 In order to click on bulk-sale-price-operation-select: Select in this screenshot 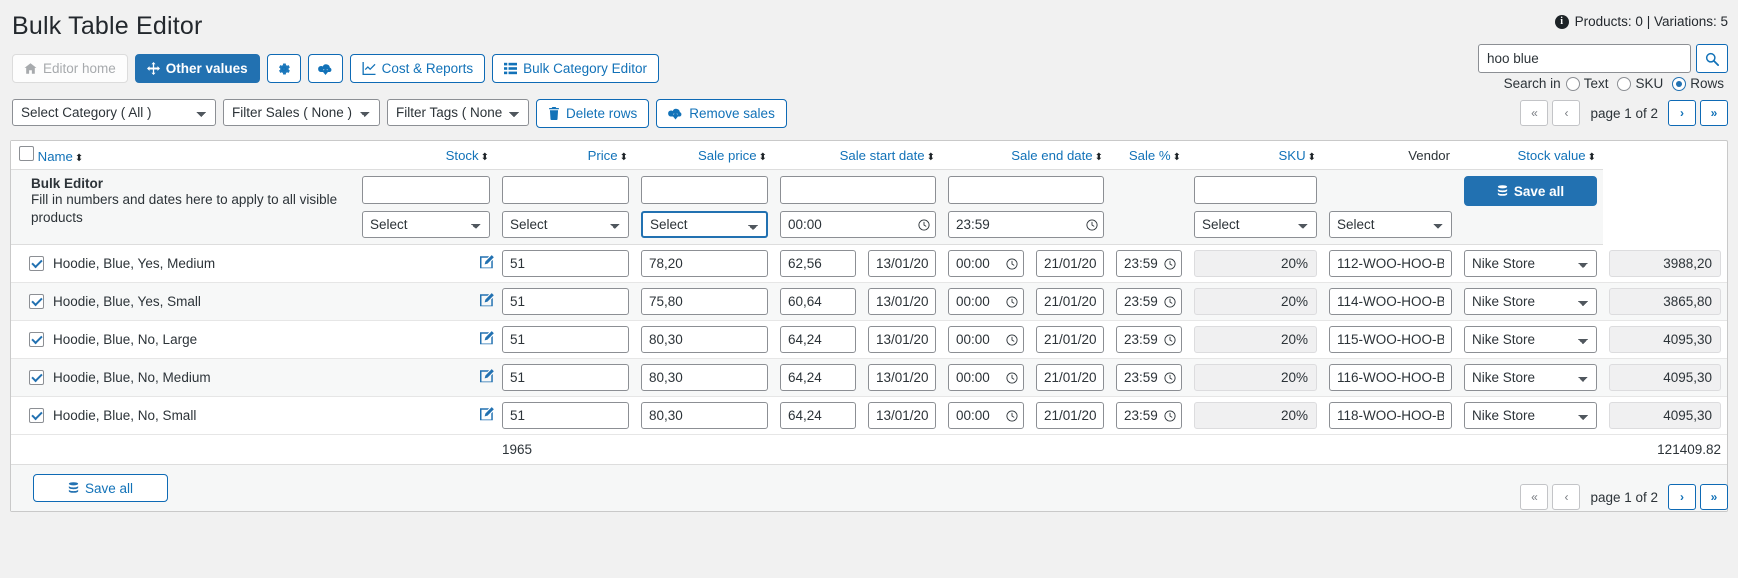, I will do `click(704, 224)`.